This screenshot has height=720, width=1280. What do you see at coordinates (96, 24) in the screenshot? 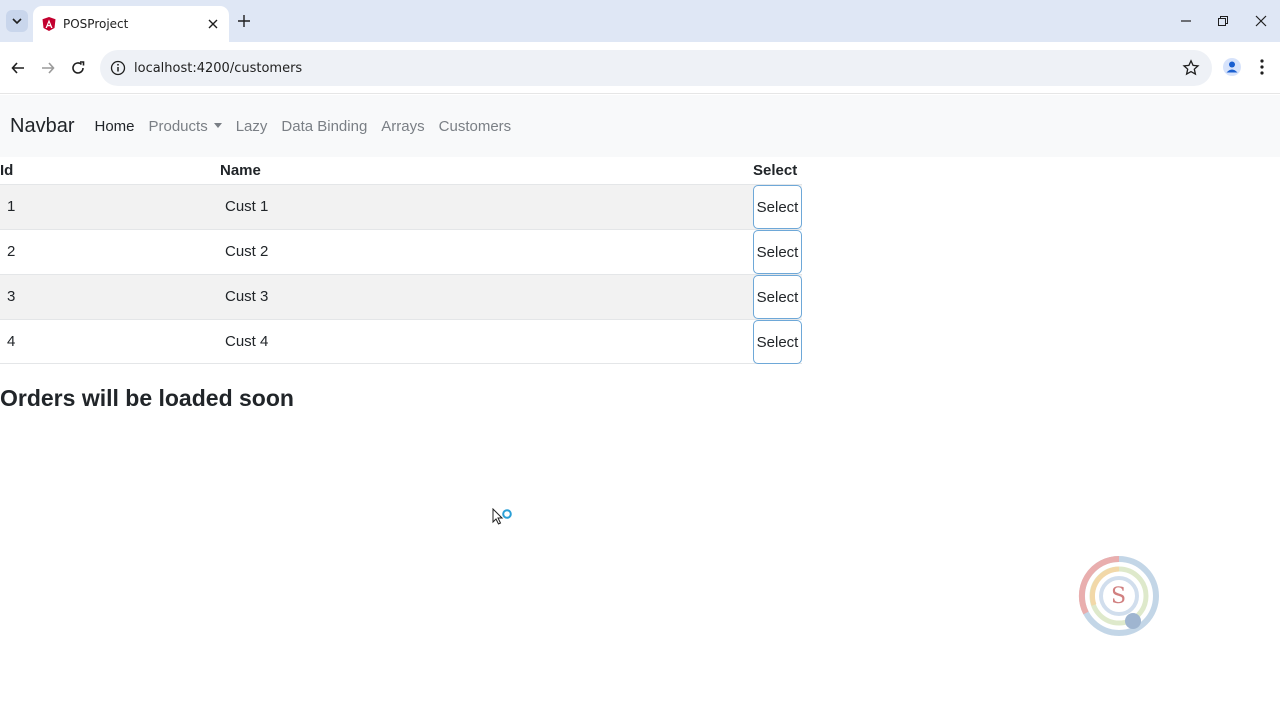
I see `tab-title: POSProject` at bounding box center [96, 24].